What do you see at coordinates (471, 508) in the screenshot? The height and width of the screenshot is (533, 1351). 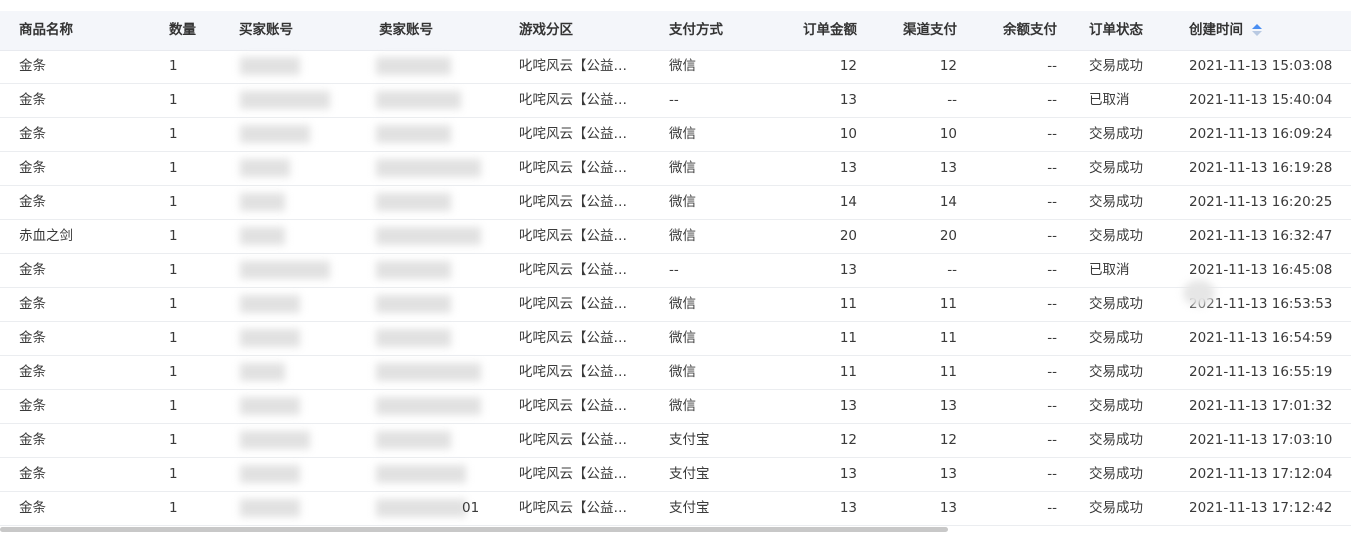 I see `seller-account-visible-fragment: 01` at bounding box center [471, 508].